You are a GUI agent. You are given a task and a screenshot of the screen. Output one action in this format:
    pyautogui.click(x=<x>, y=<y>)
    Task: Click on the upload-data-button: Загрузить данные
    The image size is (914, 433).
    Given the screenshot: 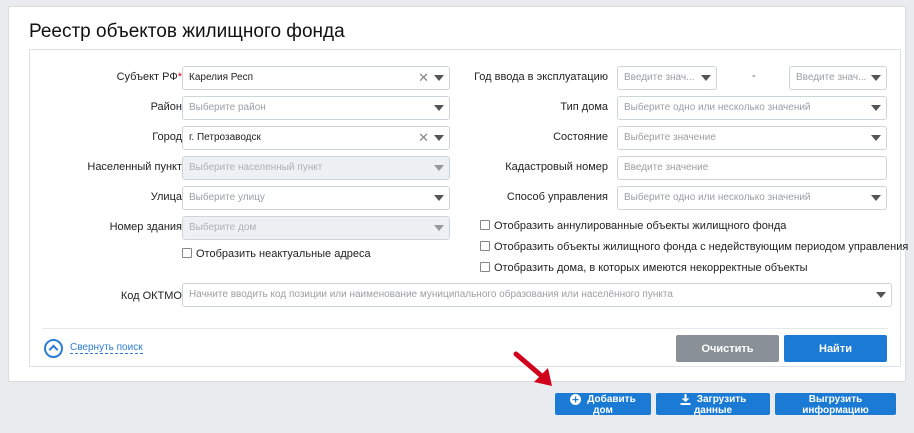 What is the action you would take?
    pyautogui.click(x=713, y=405)
    